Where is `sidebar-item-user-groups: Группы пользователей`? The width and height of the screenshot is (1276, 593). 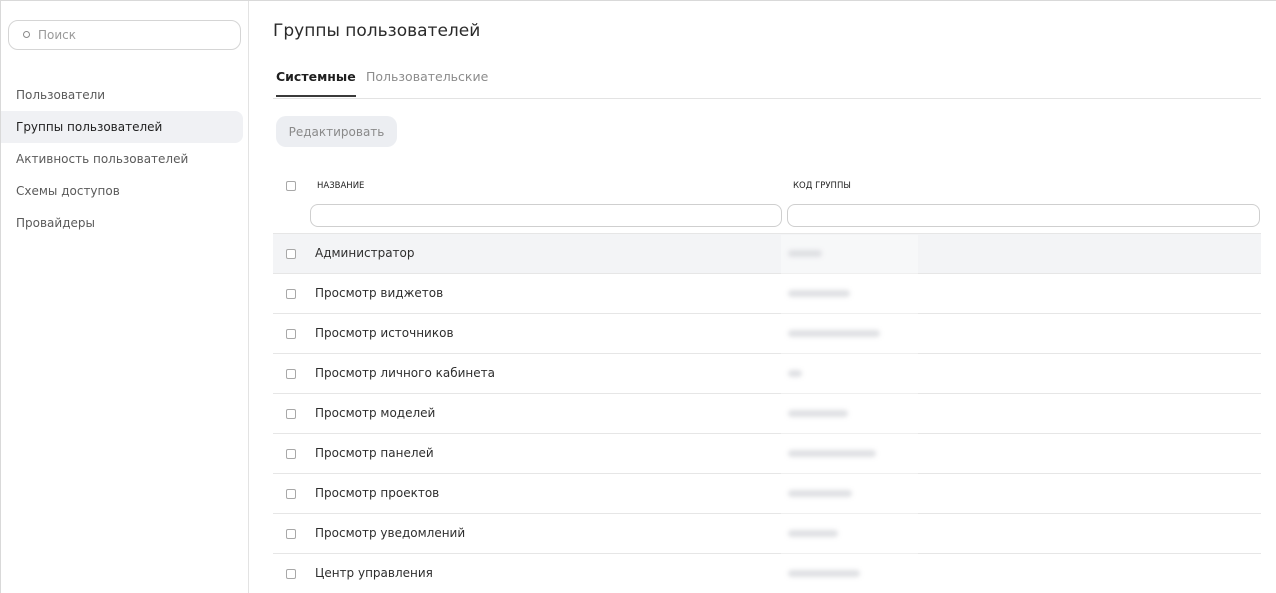 sidebar-item-user-groups: Группы пользователей is located at coordinates (122, 127).